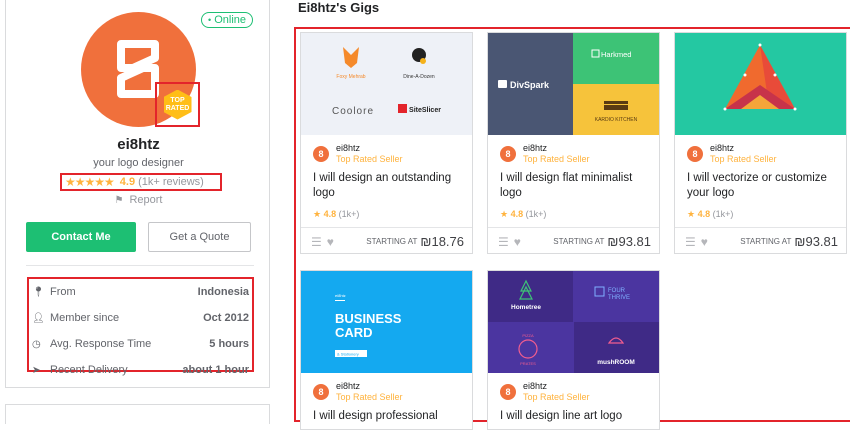  I want to click on thumb-label-dine: Dine-A-Dozen, so click(419, 77).